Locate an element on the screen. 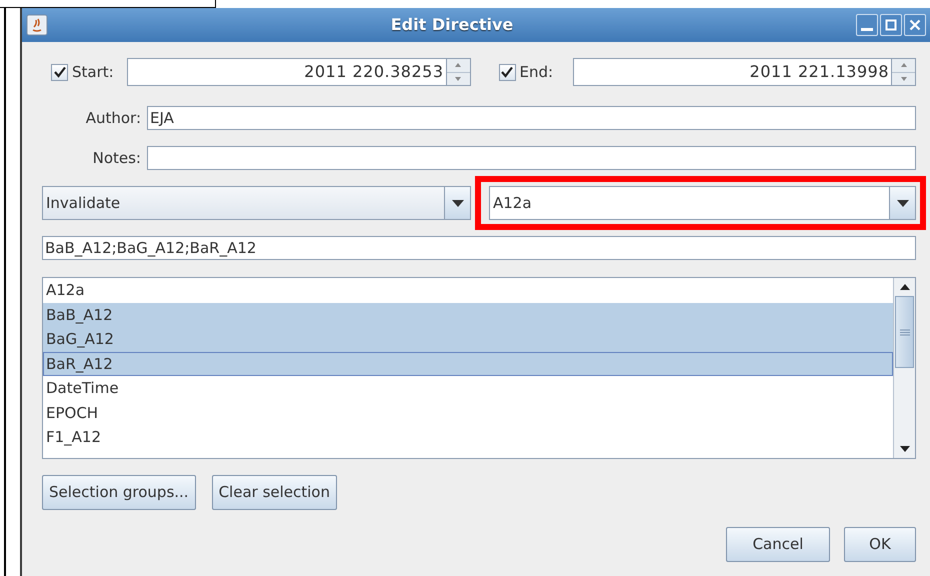 This screenshot has width=930, height=576. java-icon is located at coordinates (37, 25).